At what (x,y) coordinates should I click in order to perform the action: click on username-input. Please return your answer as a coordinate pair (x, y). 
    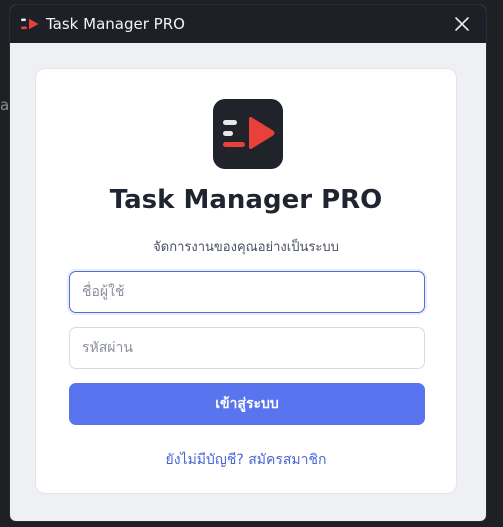
    Looking at the image, I should click on (247, 292).